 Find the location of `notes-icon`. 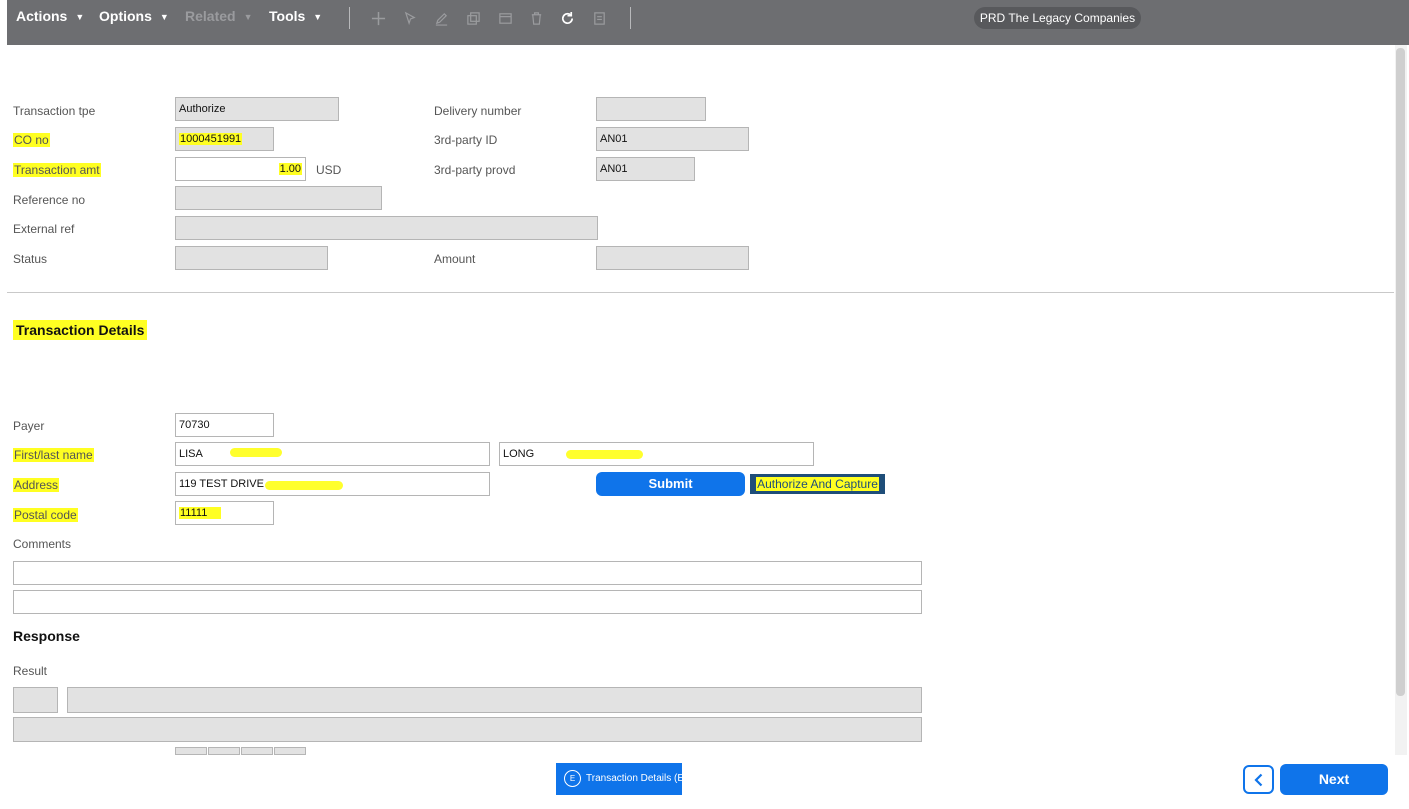

notes-icon is located at coordinates (599, 18).